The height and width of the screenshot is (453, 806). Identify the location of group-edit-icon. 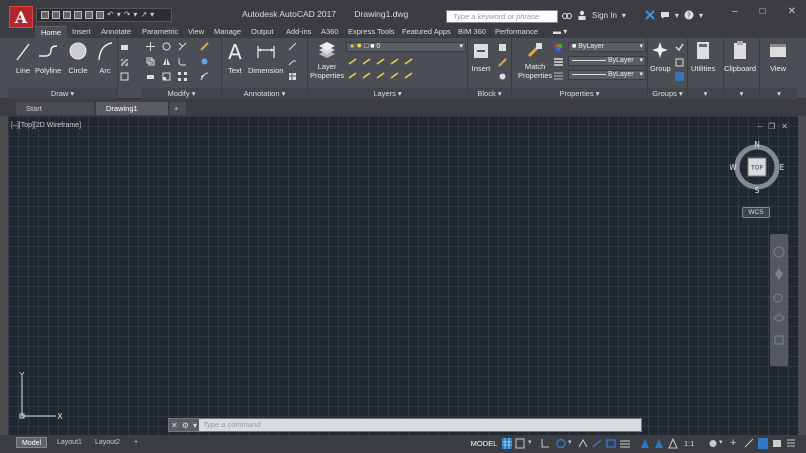
(679, 62).